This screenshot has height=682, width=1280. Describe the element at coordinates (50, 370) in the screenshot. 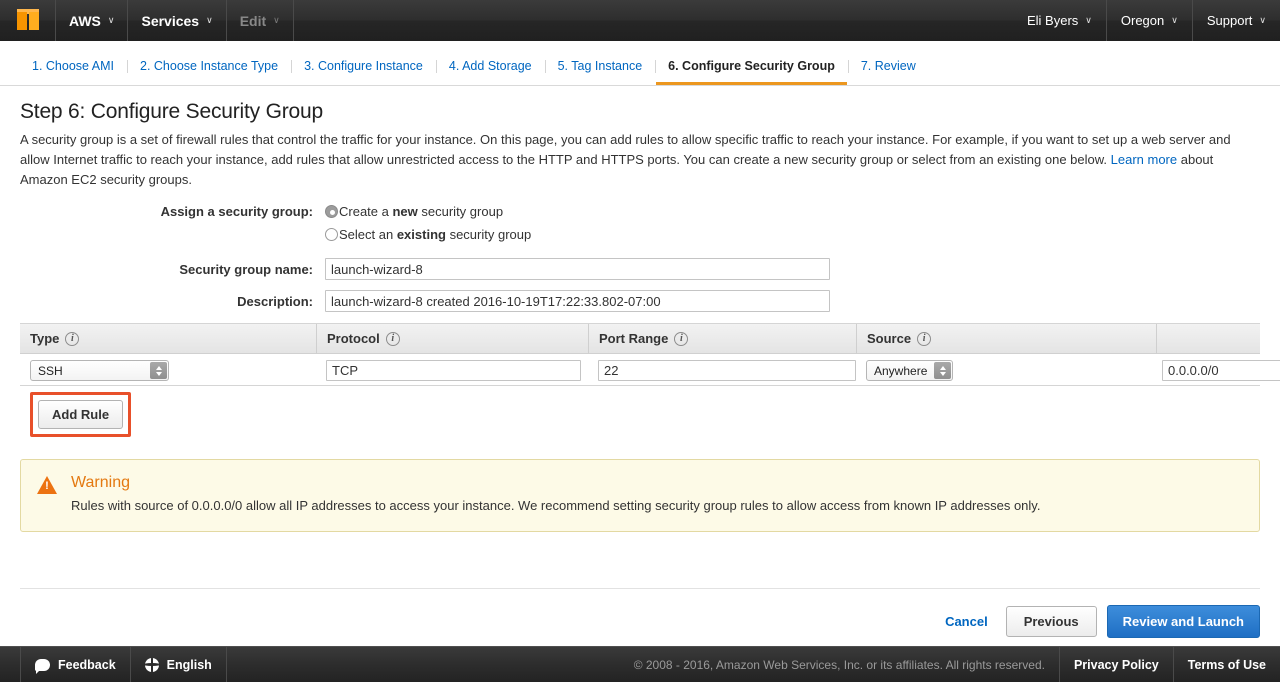

I see `rule-type-value: SSH` at that location.